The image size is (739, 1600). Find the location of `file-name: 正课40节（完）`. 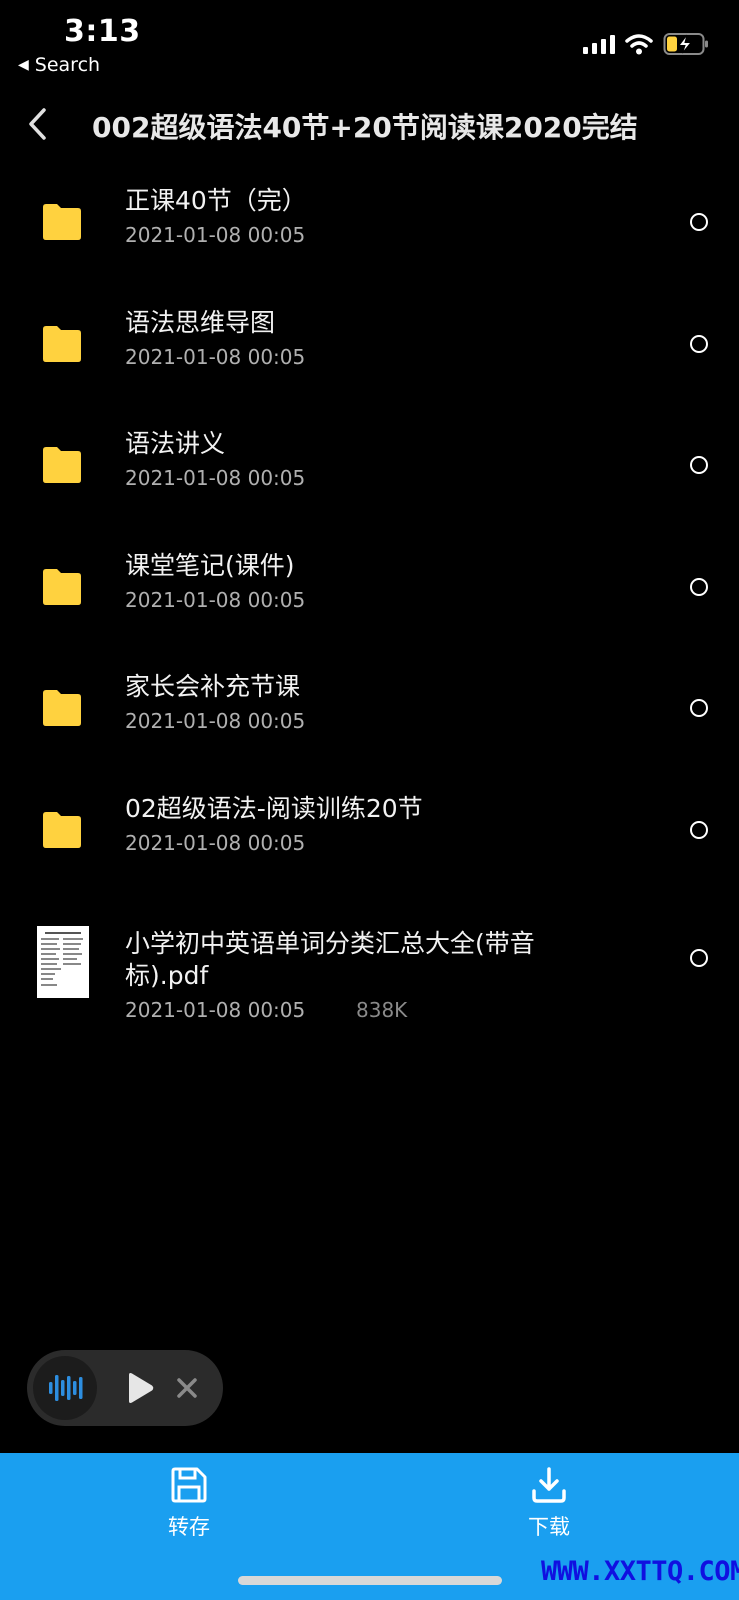

file-name: 正课40节（完） is located at coordinates (216, 200).